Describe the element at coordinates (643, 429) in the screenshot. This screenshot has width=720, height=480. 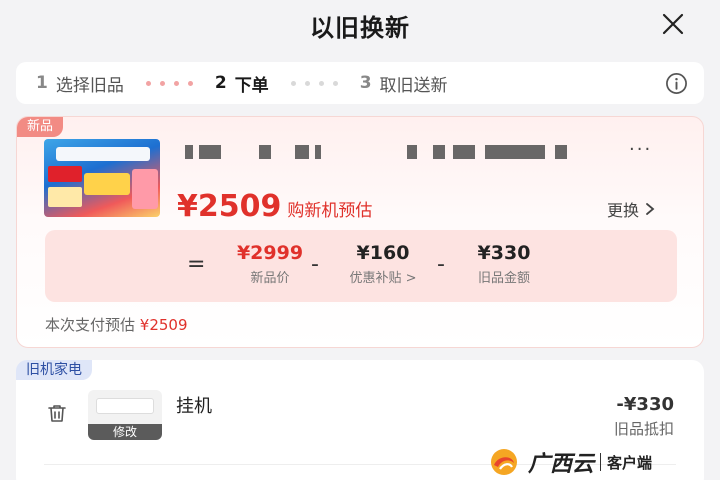
I see `old-deduct-label: 旧品抵扣` at that location.